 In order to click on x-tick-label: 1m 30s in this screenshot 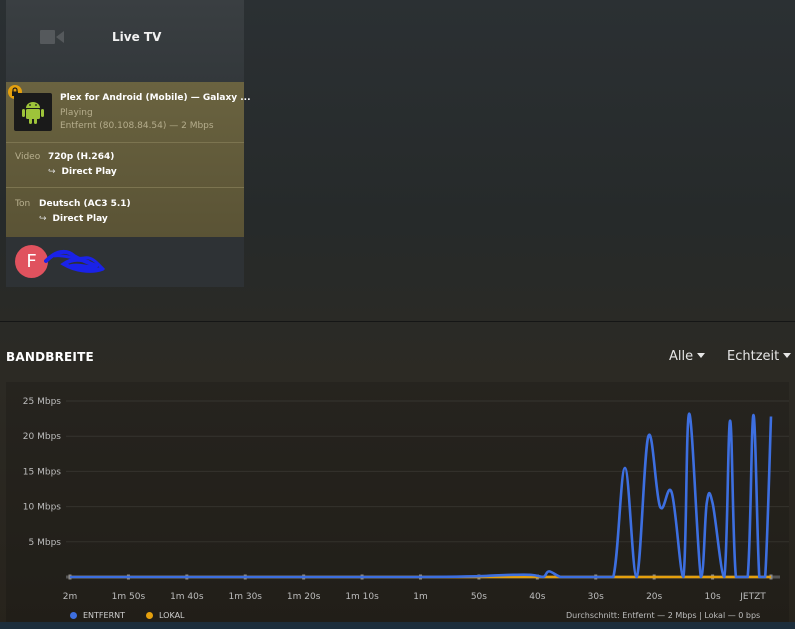, I will do `click(246, 597)`.